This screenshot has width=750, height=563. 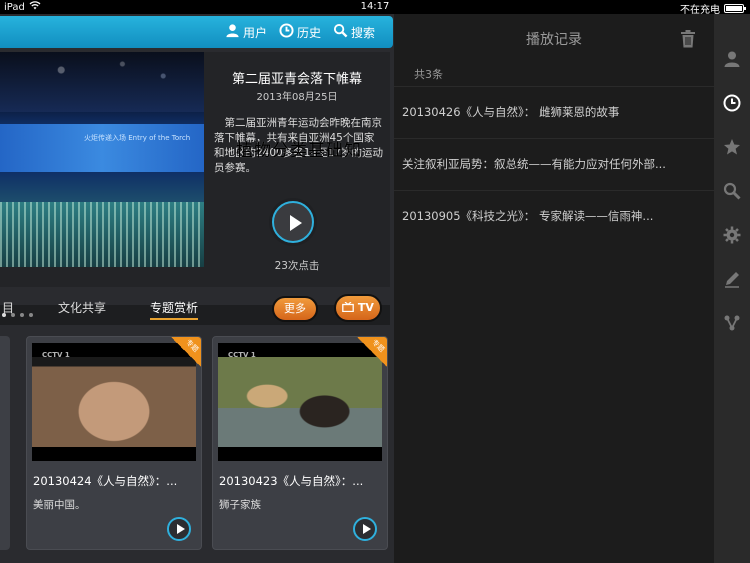 What do you see at coordinates (8, 307) in the screenshot?
I see `tab-partial: 目` at bounding box center [8, 307].